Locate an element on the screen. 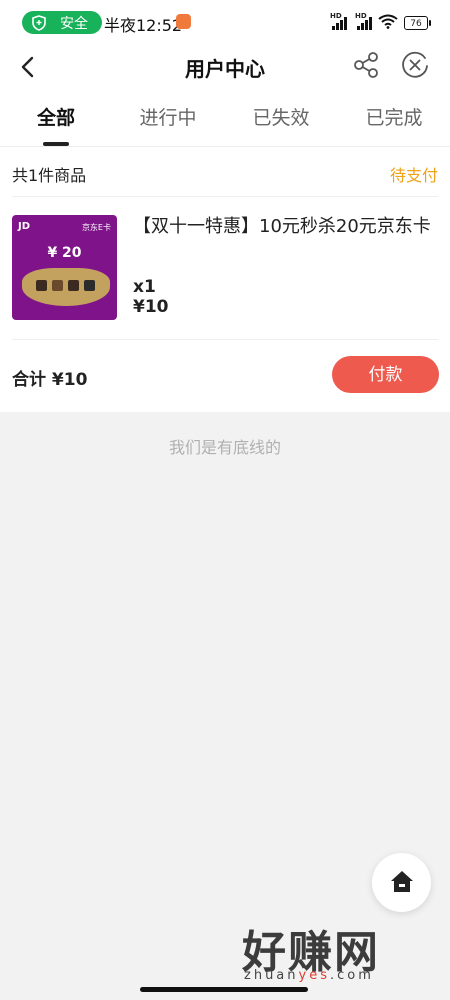 The image size is (450, 1000). product-quantity: x1 is located at coordinates (144, 287).